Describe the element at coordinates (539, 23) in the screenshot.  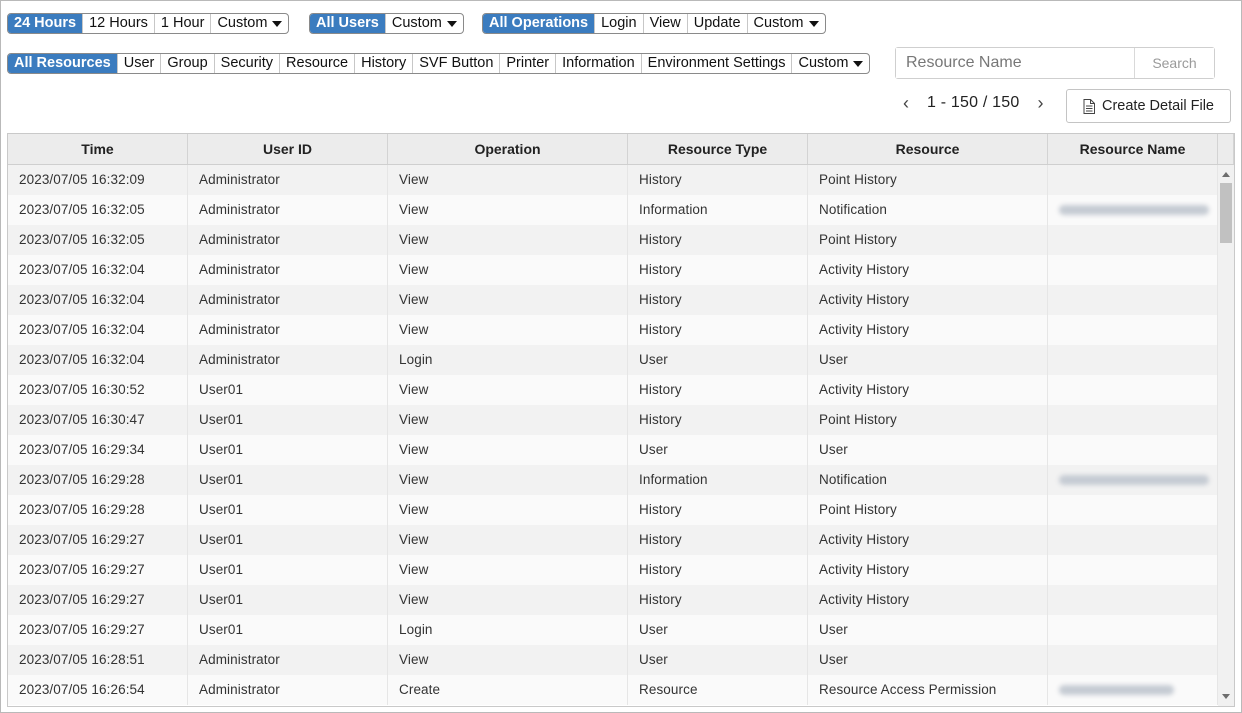
I see `operations-filter-all-operations: All Operations` at that location.